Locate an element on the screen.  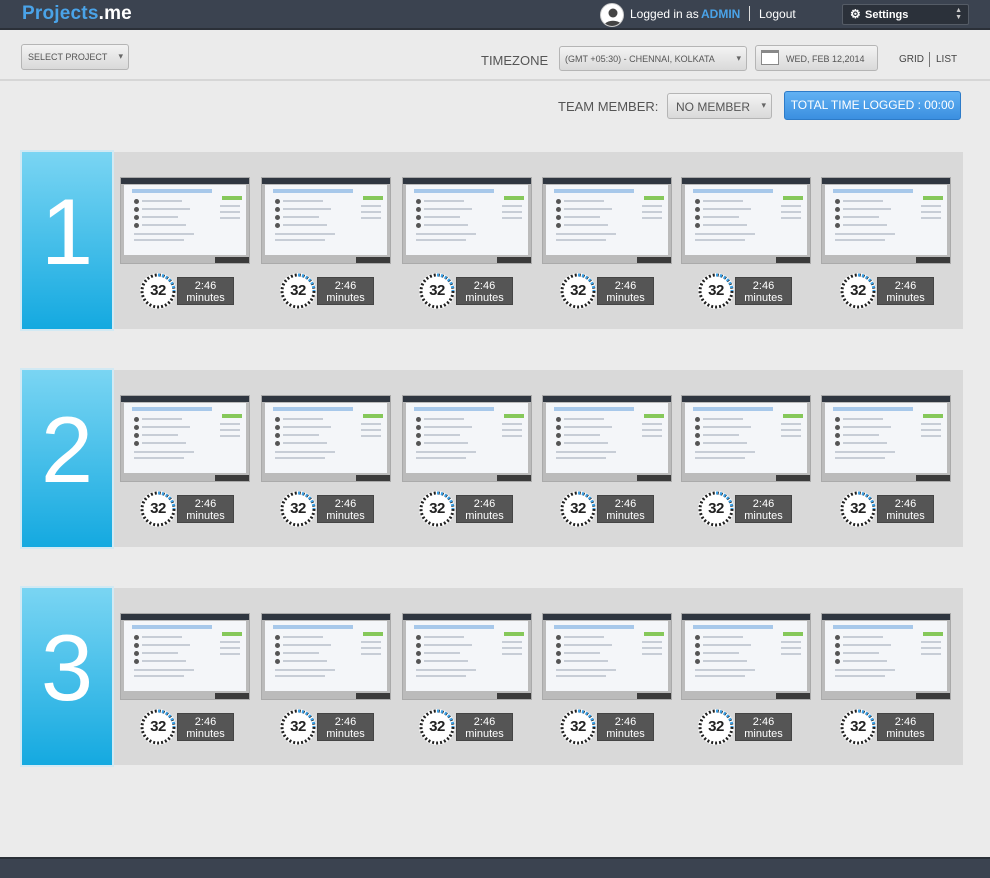
row-number: 2 is located at coordinates (67, 449).